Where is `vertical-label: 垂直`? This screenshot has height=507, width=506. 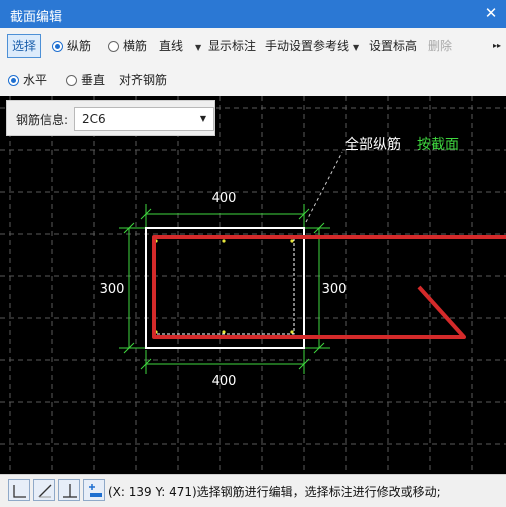 vertical-label: 垂直 is located at coordinates (93, 80).